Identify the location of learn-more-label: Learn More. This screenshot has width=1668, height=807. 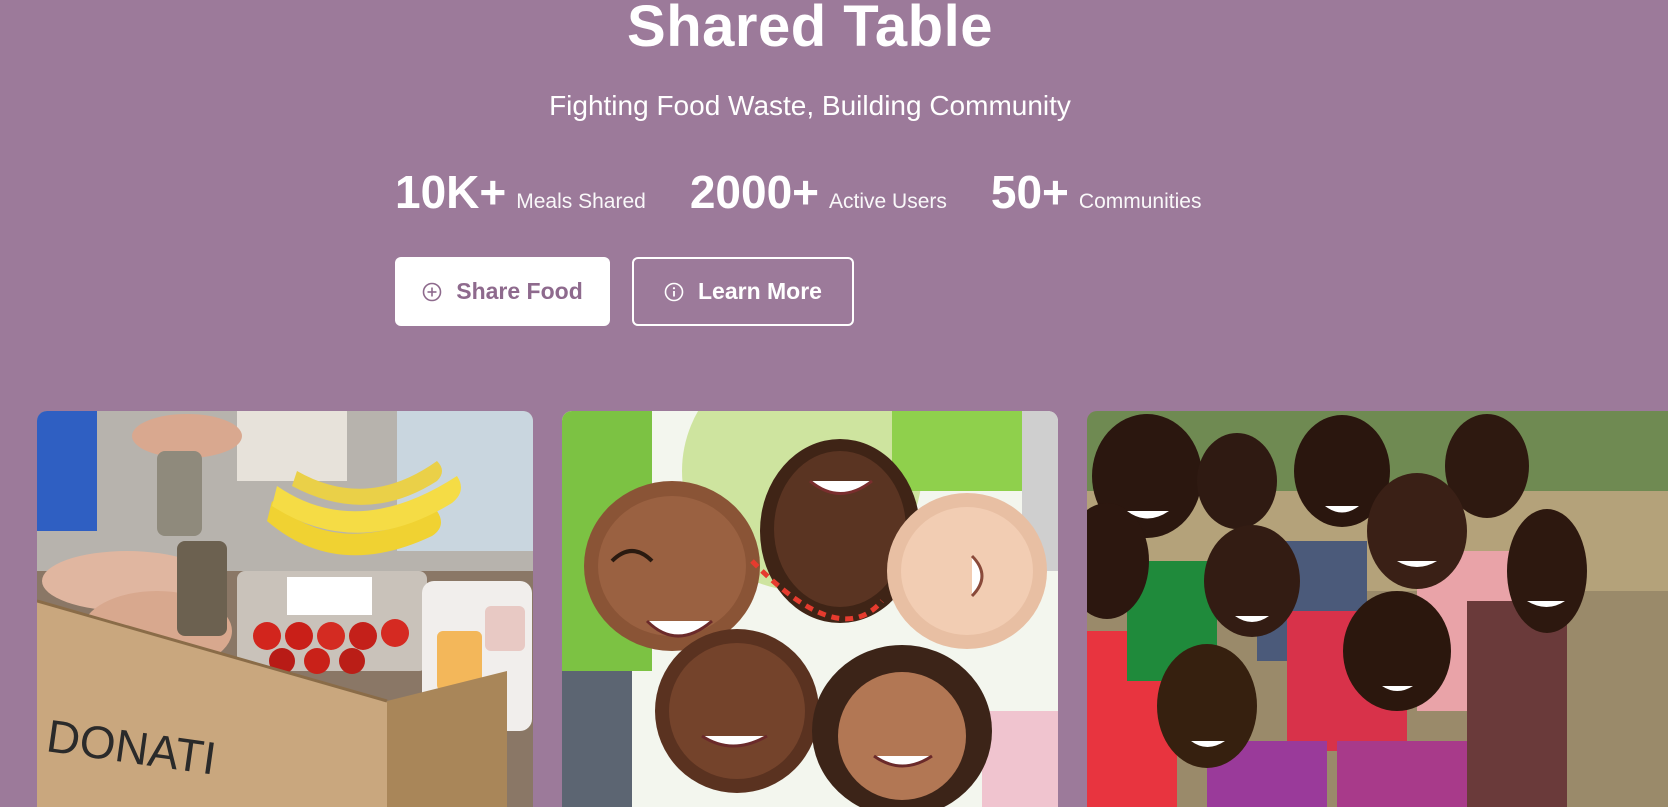
(760, 291).